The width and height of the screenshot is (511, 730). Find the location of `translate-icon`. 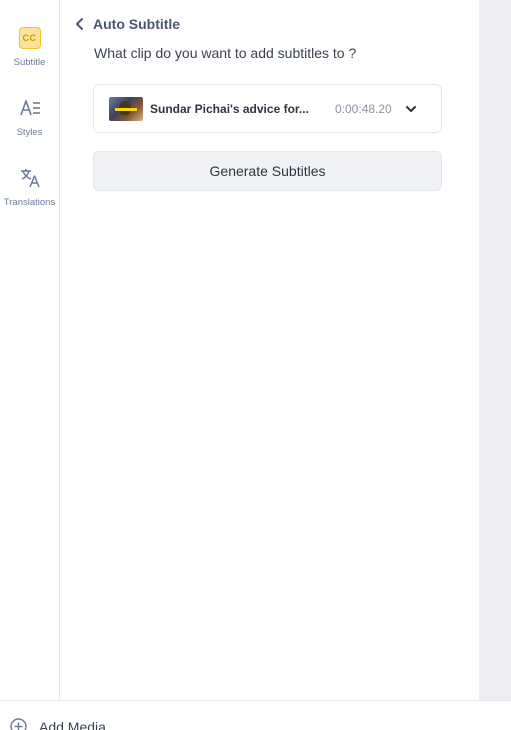

translate-icon is located at coordinates (30, 178).